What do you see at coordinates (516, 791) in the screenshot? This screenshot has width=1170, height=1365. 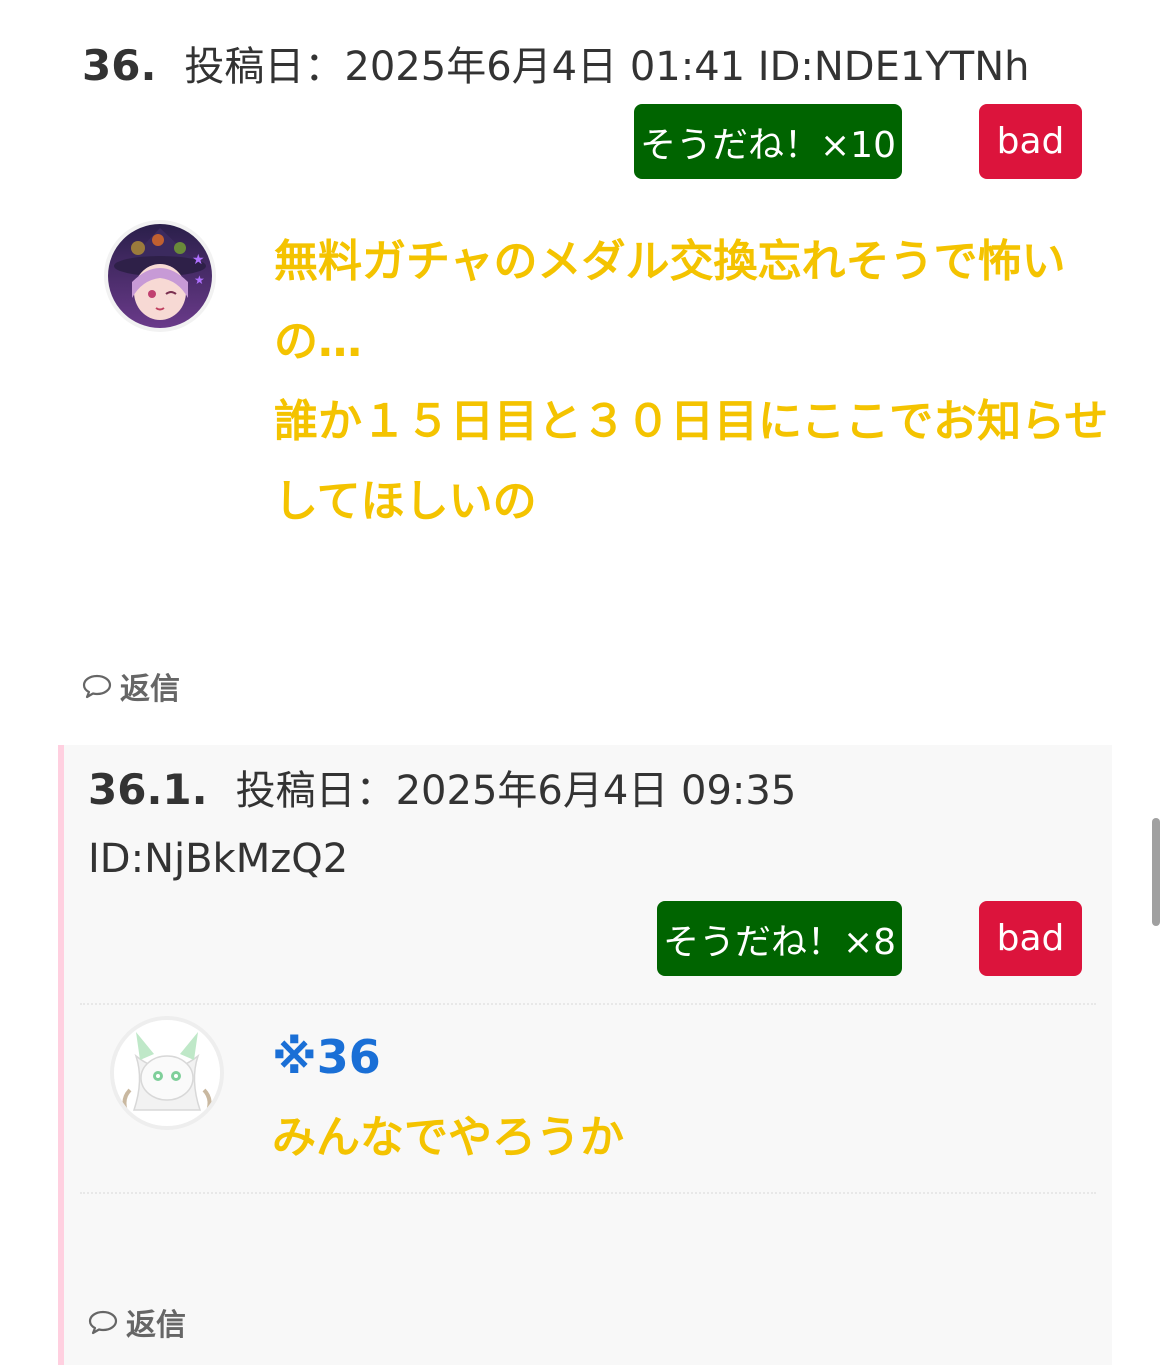 I see `reply-meta: 投稿日：2025年6月4日 09:35` at bounding box center [516, 791].